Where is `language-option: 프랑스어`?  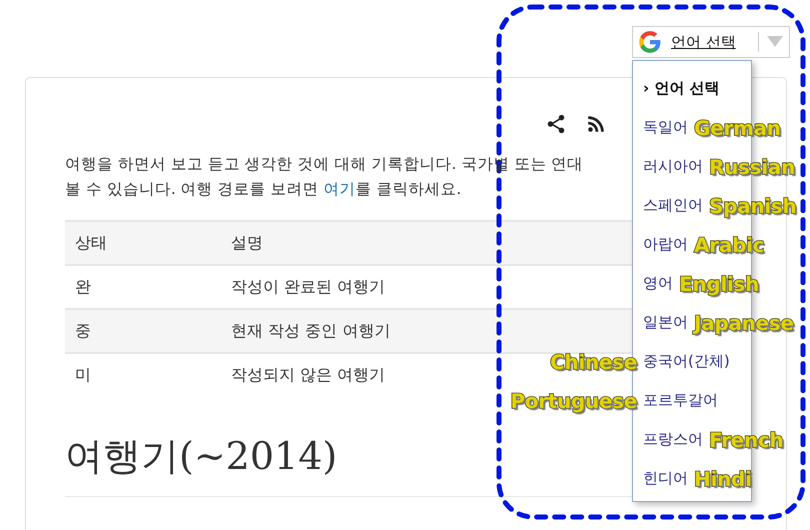
language-option: 프랑스어 is located at coordinates (673, 439).